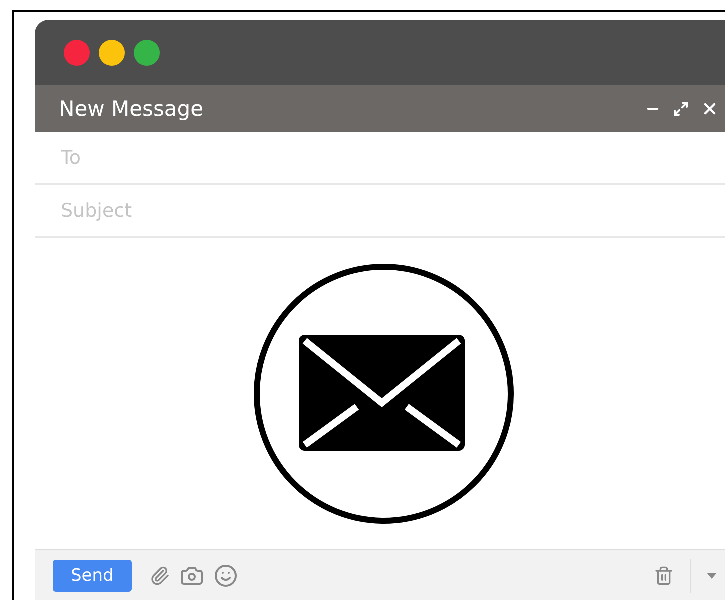 Image resolution: width=725 pixels, height=600 pixels. What do you see at coordinates (712, 576) in the screenshot?
I see `caret-icon` at bounding box center [712, 576].